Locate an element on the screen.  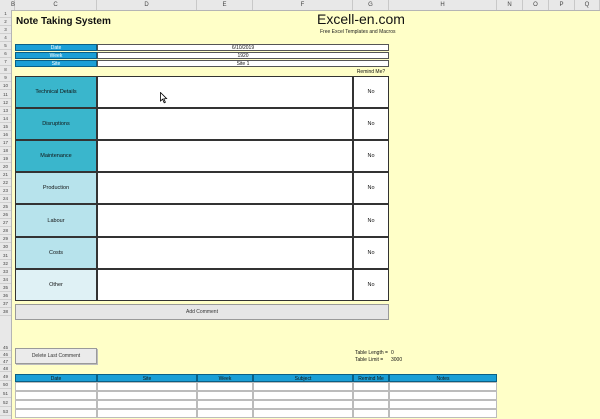
row-header: 24 is located at coordinates (5, 199).